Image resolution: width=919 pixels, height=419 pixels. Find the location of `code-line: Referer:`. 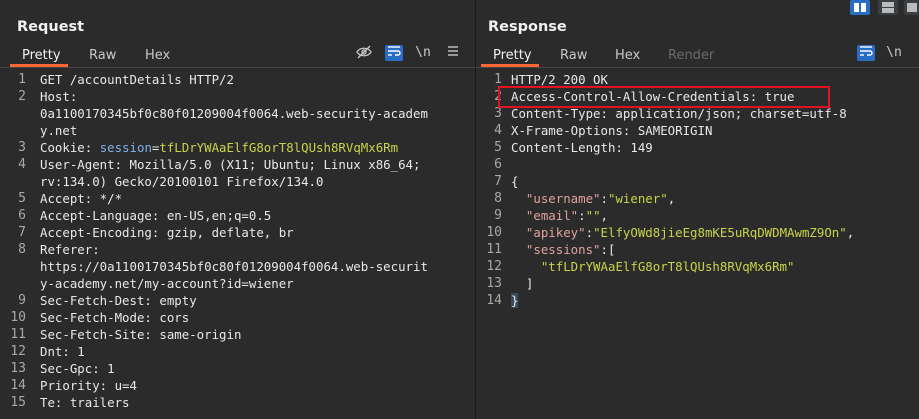

code-line: Referer: is located at coordinates (70, 249).